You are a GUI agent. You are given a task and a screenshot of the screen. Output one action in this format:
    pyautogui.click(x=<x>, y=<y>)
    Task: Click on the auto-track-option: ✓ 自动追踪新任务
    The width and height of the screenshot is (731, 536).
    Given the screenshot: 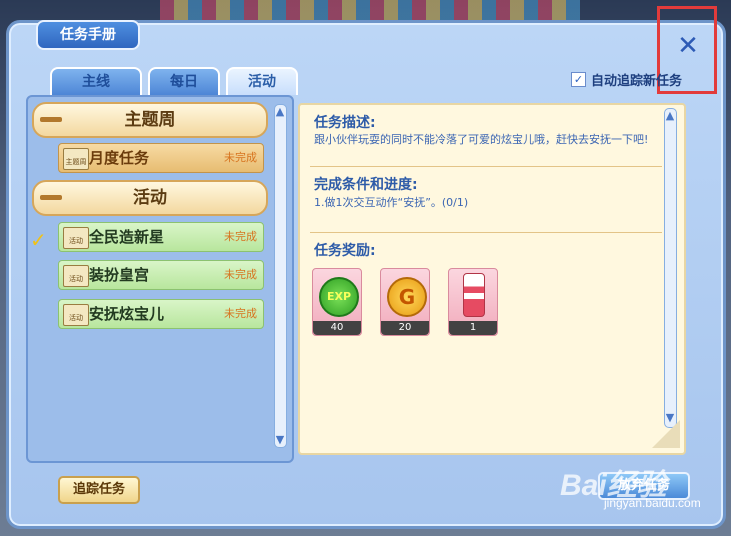 What is the action you would take?
    pyautogui.click(x=626, y=79)
    